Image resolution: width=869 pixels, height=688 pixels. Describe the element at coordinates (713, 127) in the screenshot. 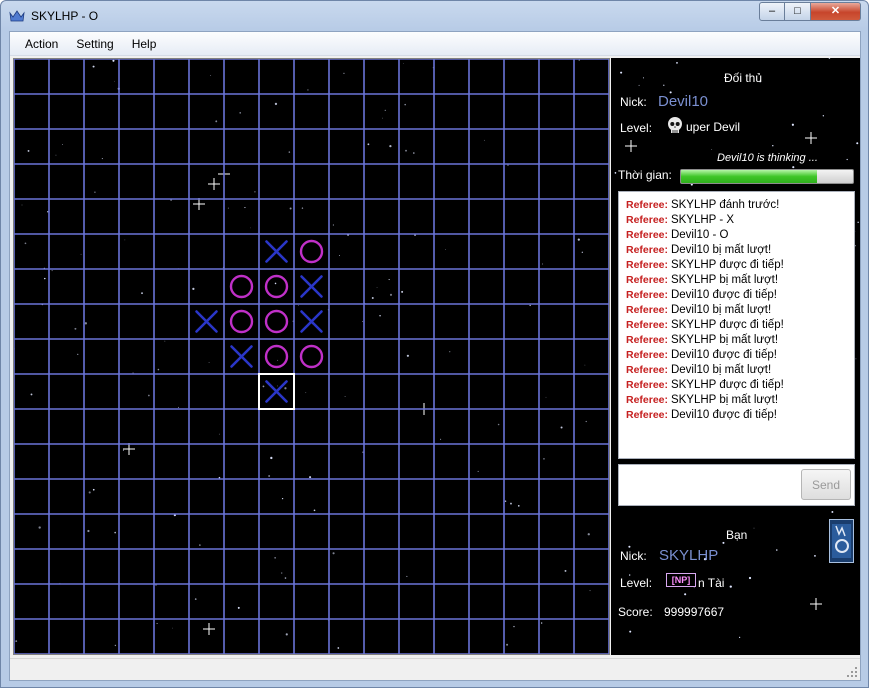

I see `opponent-level: uper Devil` at that location.